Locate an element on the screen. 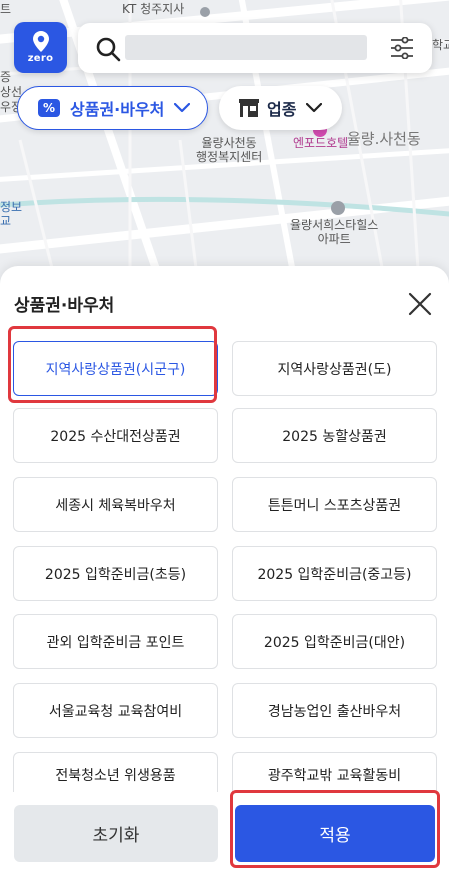 The image size is (449, 883). voucher-option: 튼튼머니 스포츠상품권 is located at coordinates (334, 504).